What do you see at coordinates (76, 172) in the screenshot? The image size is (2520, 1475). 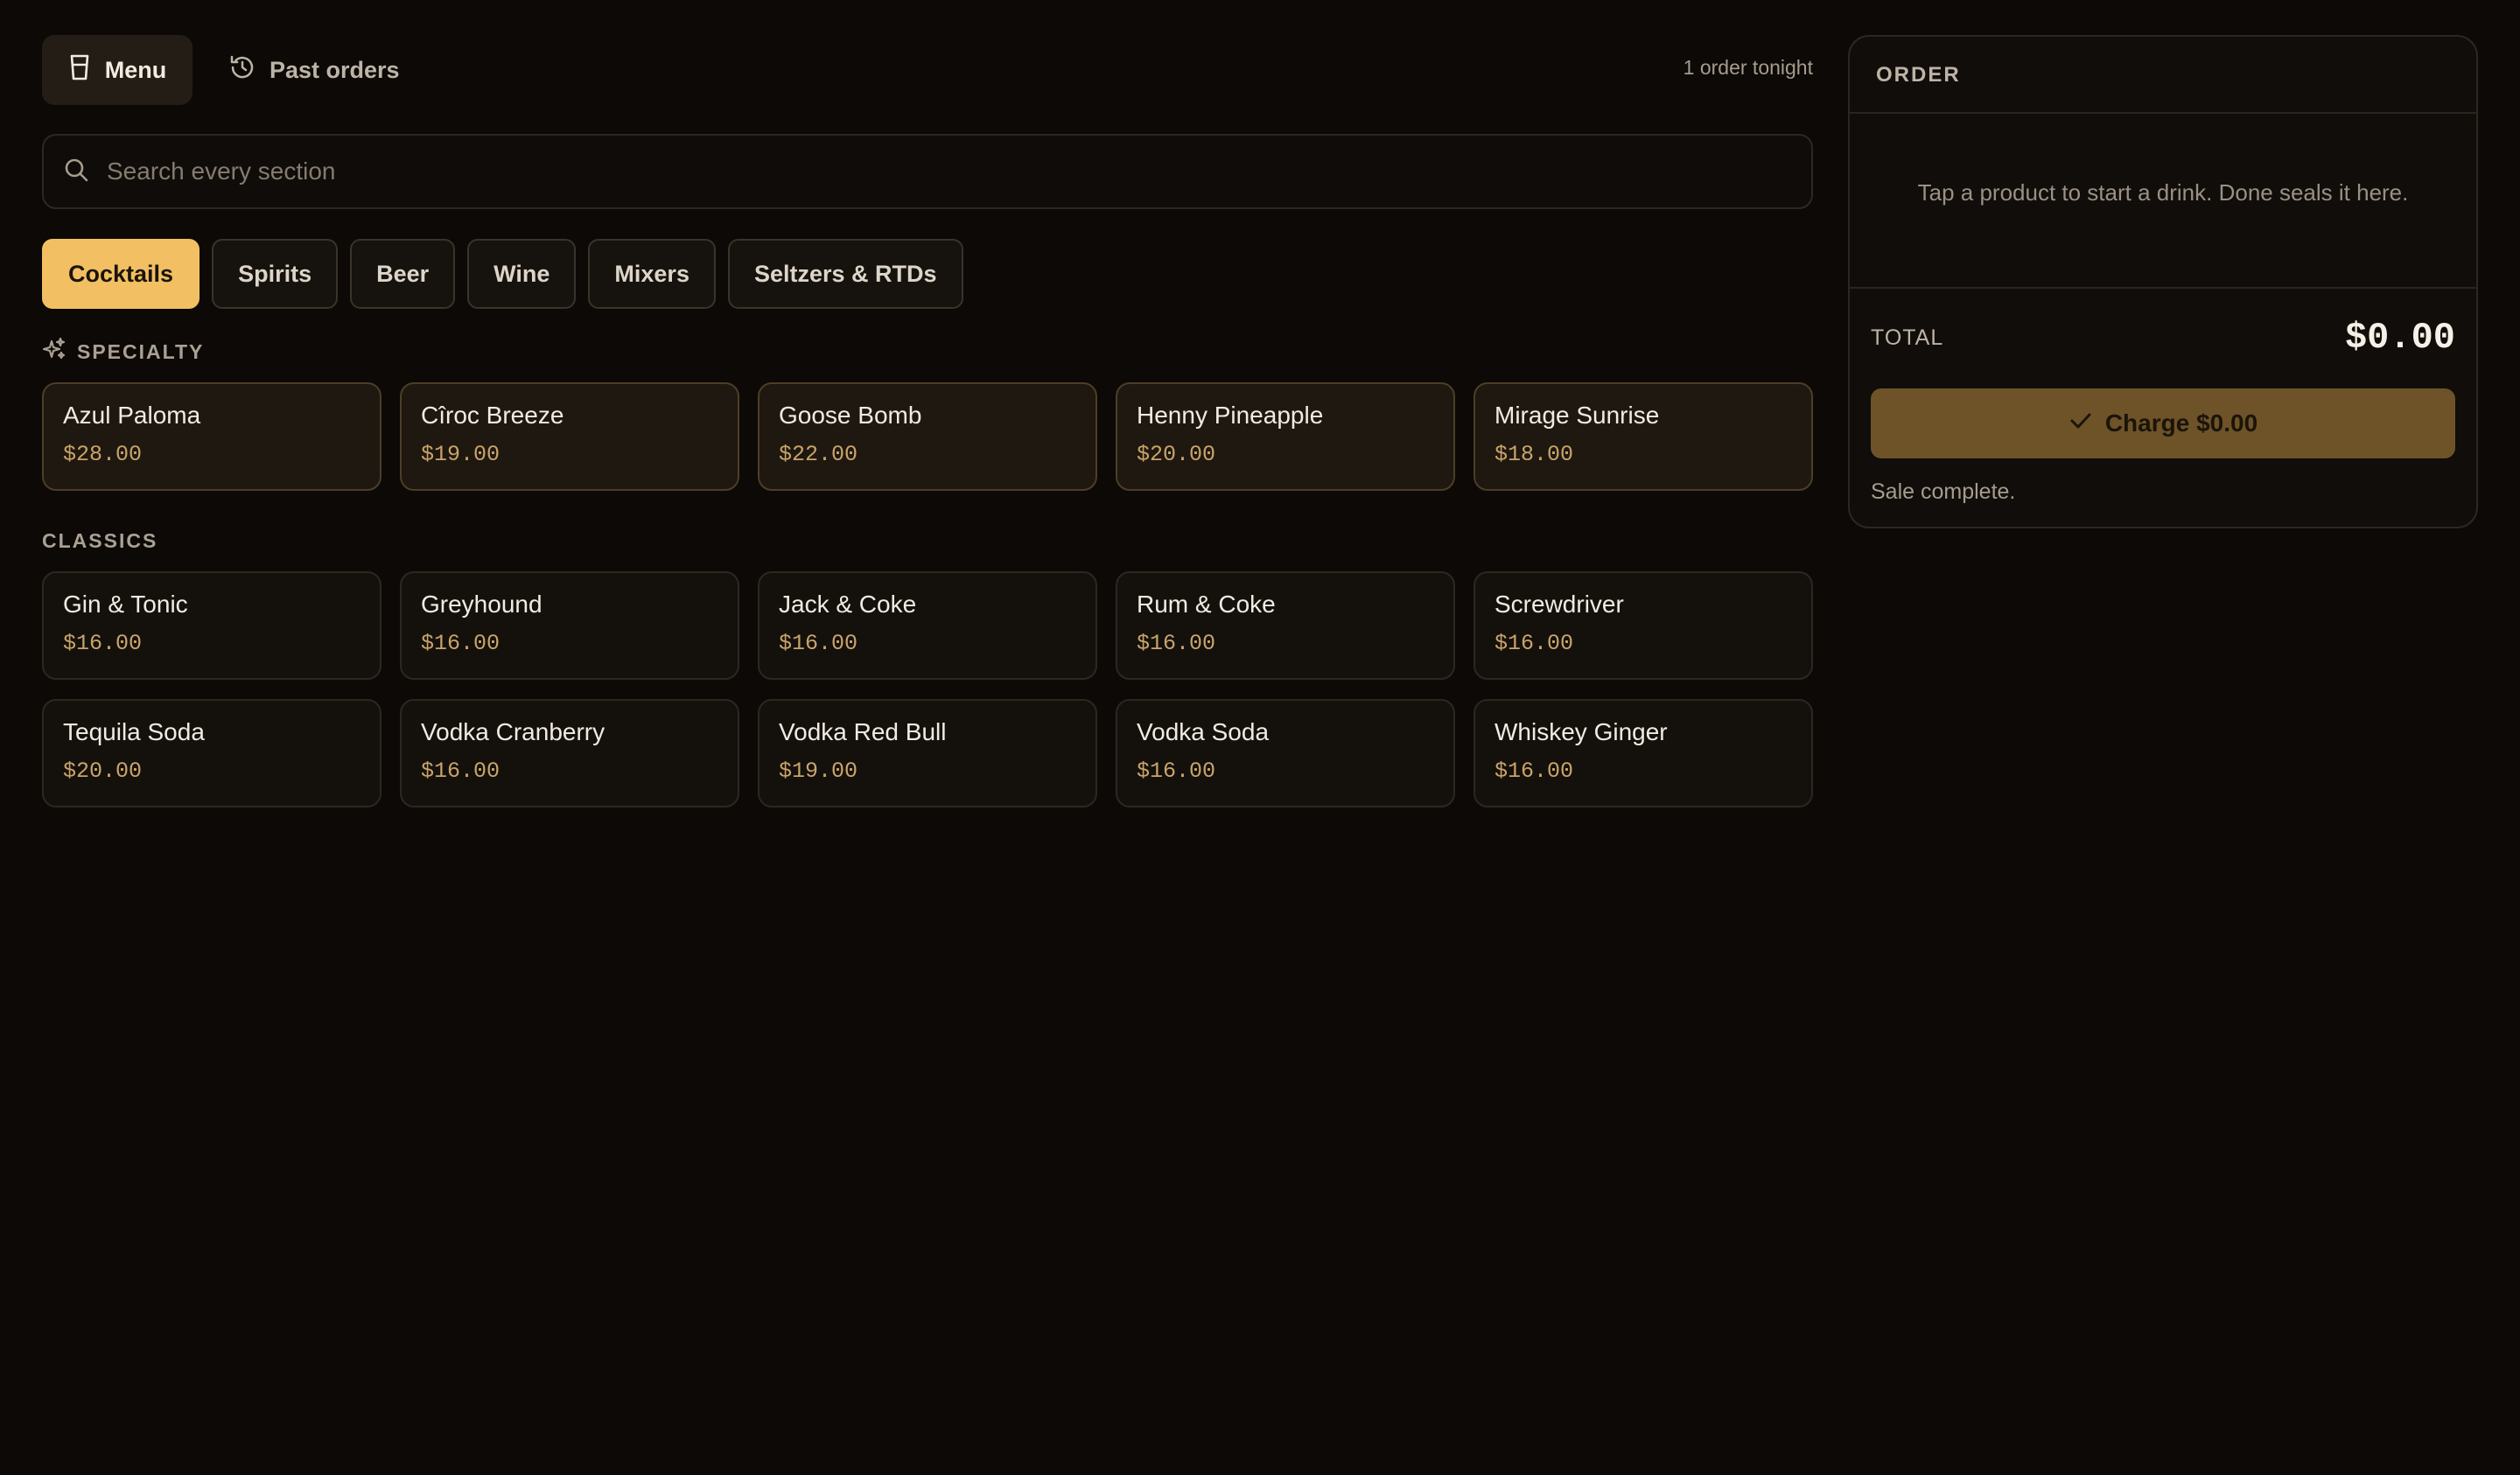 I see `search-icon` at bounding box center [76, 172].